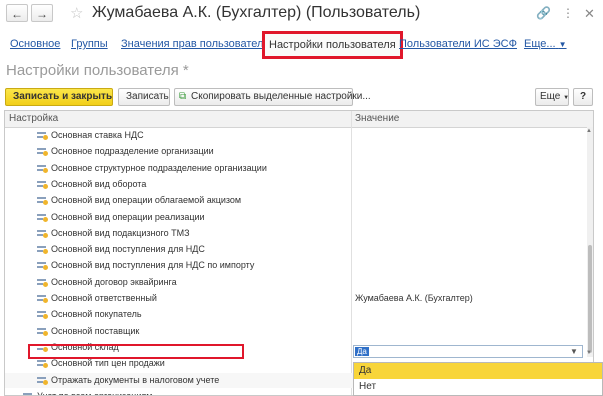 This screenshot has height=396, width=603. I want to click on save-and-close-button: Записать и закрыть, so click(59, 97).